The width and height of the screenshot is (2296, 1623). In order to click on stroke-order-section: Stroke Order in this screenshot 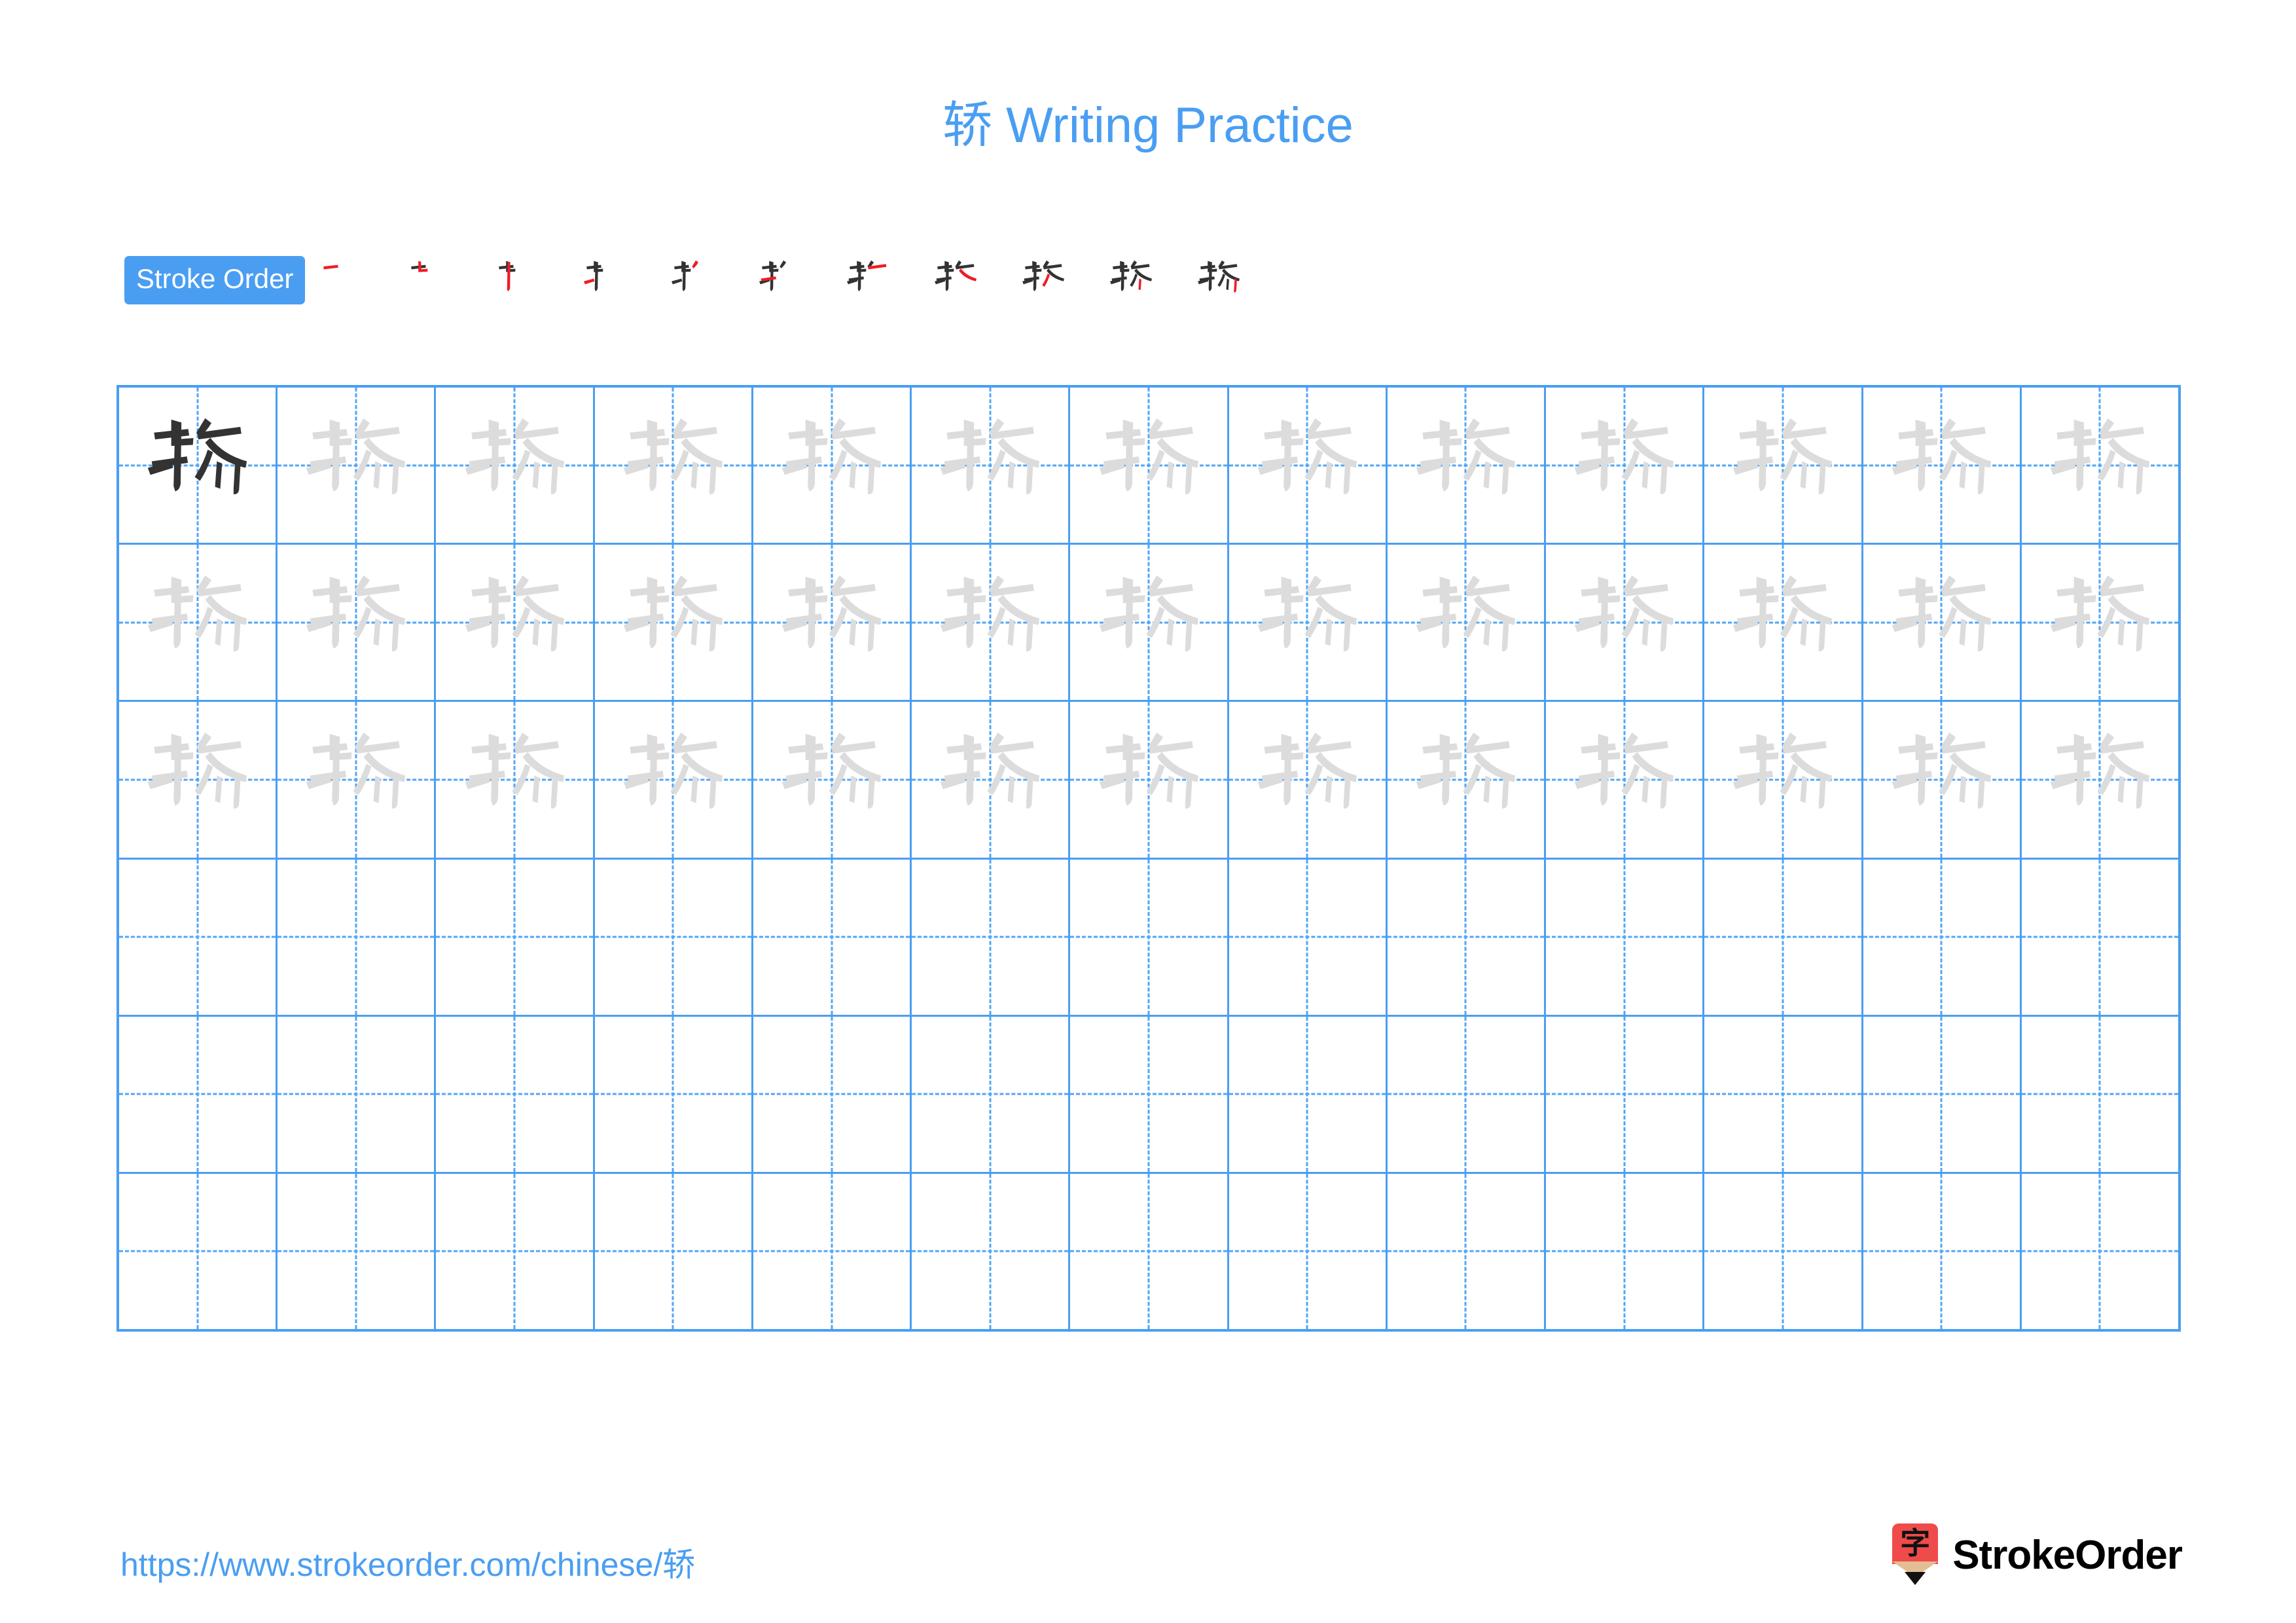, I will do `click(701, 280)`.